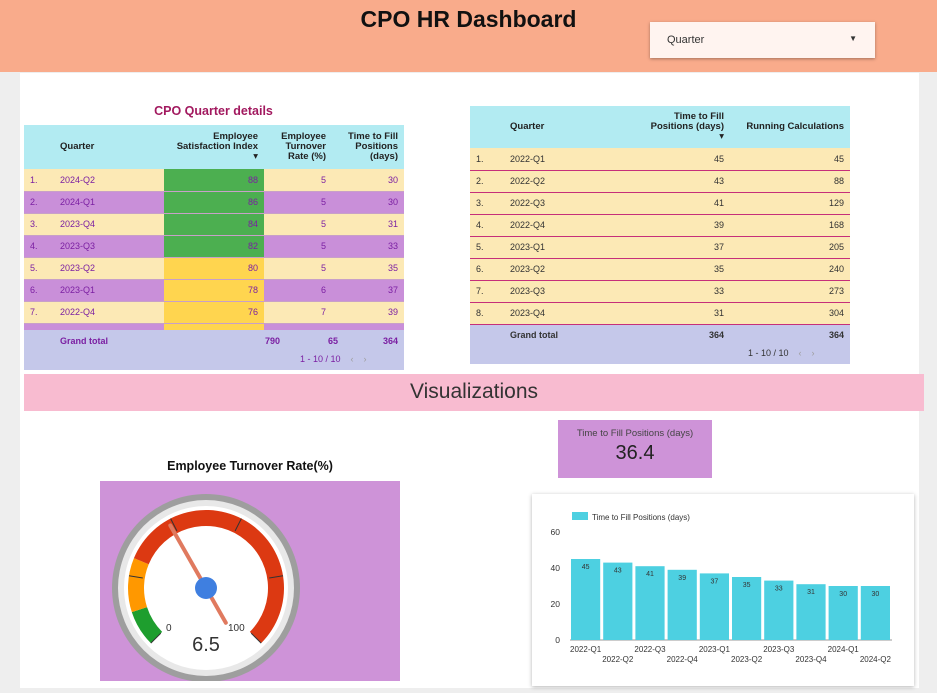 This screenshot has height=693, width=937. What do you see at coordinates (214, 202) in the screenshot?
I see `table-row: 2. 2024-Q1 86 5 30` at bounding box center [214, 202].